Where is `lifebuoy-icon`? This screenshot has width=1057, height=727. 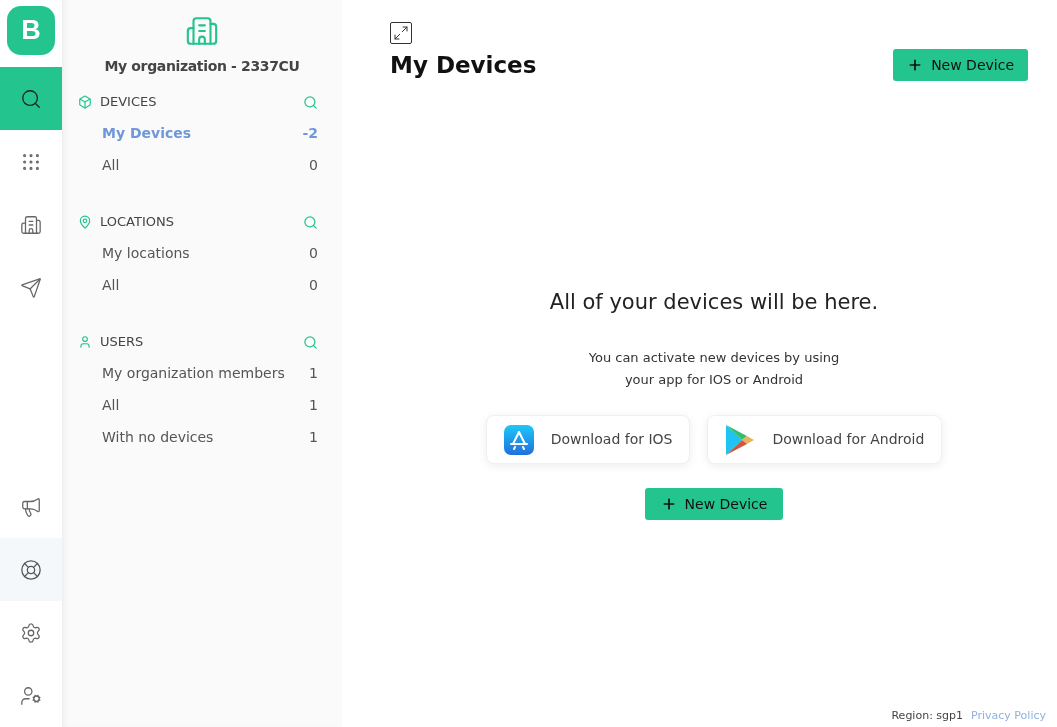 lifebuoy-icon is located at coordinates (31, 569).